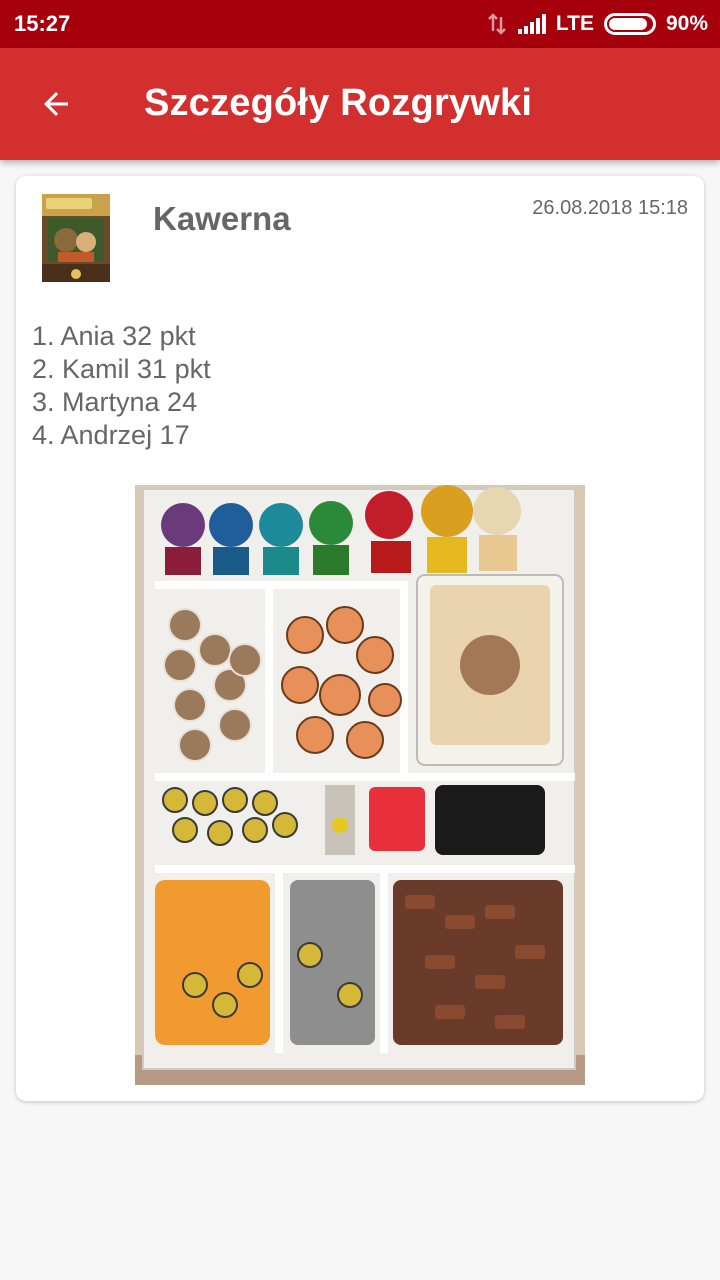 This screenshot has width=720, height=1280. What do you see at coordinates (115, 402) in the screenshot?
I see `result-item: 3. Martyna 24` at bounding box center [115, 402].